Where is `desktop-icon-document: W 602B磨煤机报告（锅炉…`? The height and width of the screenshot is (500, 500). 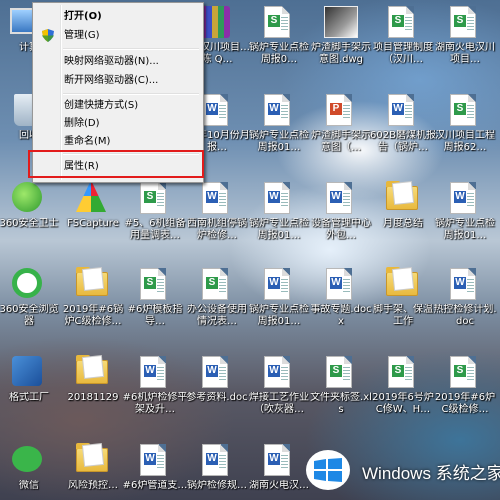
desktop-icon-document: W 602B磨煤机报告（锅炉… is located at coordinates (403, 124).